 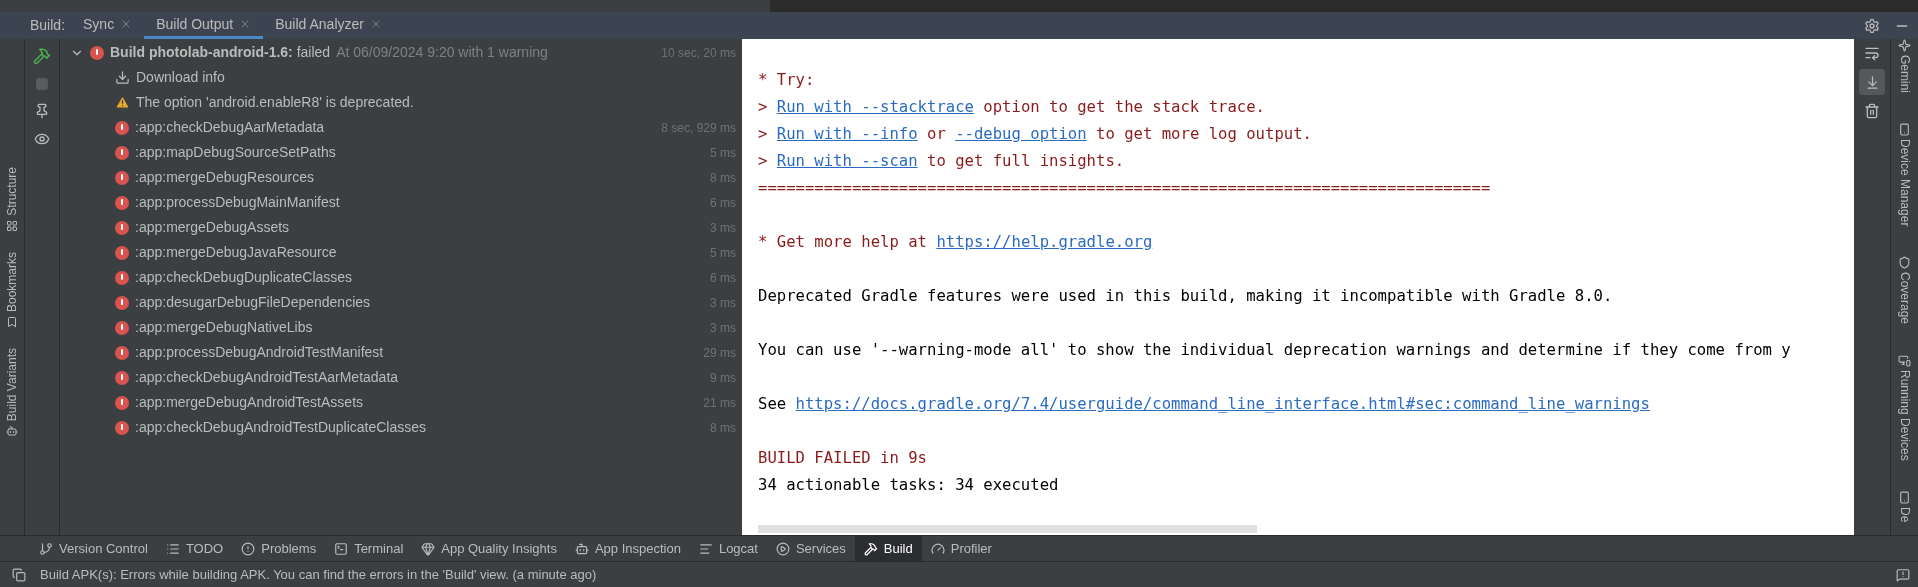 I want to click on console-text: You can use '--warning-mode all' to show the individual deprecation warnings and determine if they come from y, so click(x=1274, y=350).